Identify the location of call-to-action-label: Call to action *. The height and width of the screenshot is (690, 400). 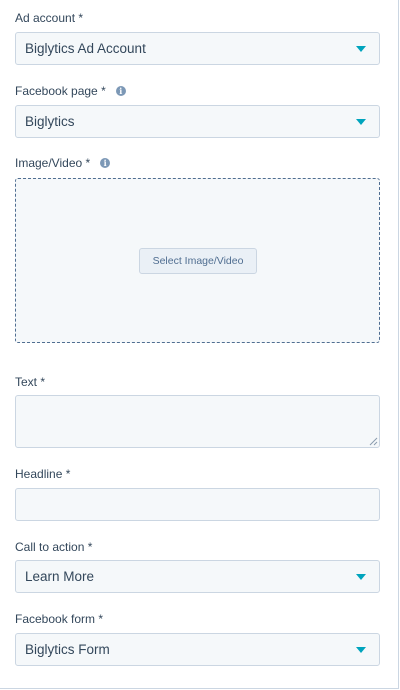
(53, 547).